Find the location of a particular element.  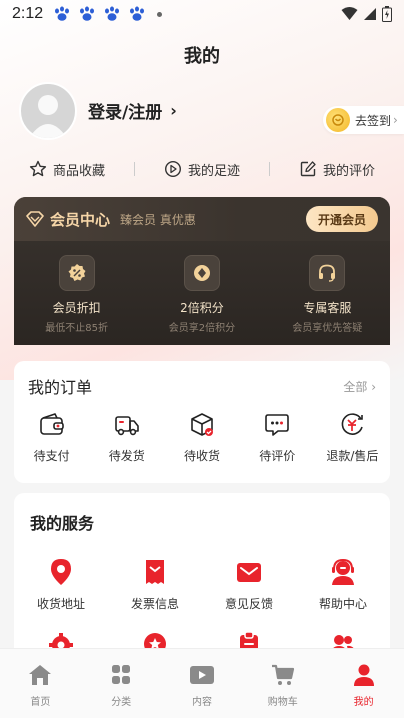

signin-button: 去签到 › is located at coordinates (363, 120).